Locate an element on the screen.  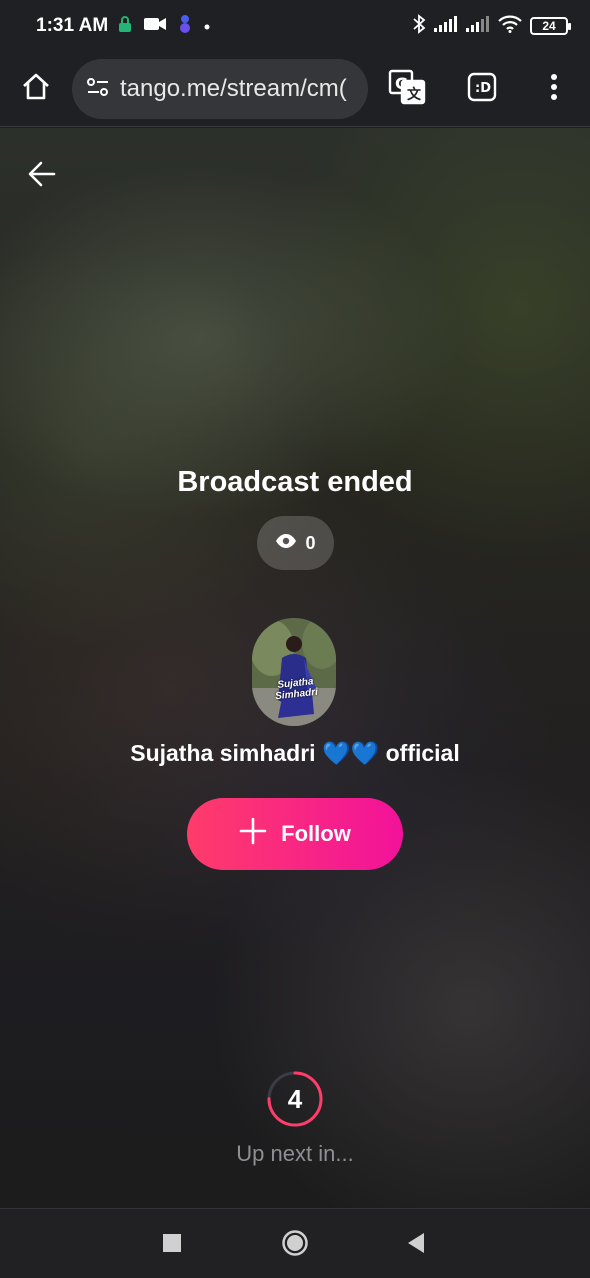
url-text: tango.me/stream/cm( is located at coordinates (233, 88).